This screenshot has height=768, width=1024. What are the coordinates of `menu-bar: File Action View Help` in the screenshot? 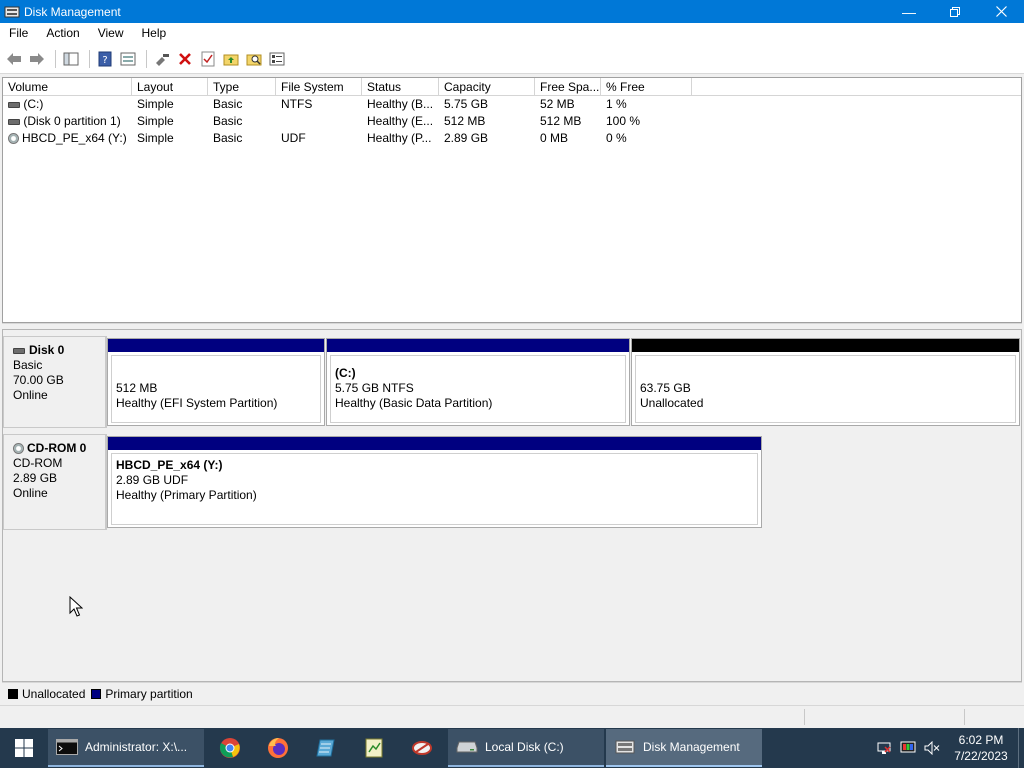 It's located at (512, 33).